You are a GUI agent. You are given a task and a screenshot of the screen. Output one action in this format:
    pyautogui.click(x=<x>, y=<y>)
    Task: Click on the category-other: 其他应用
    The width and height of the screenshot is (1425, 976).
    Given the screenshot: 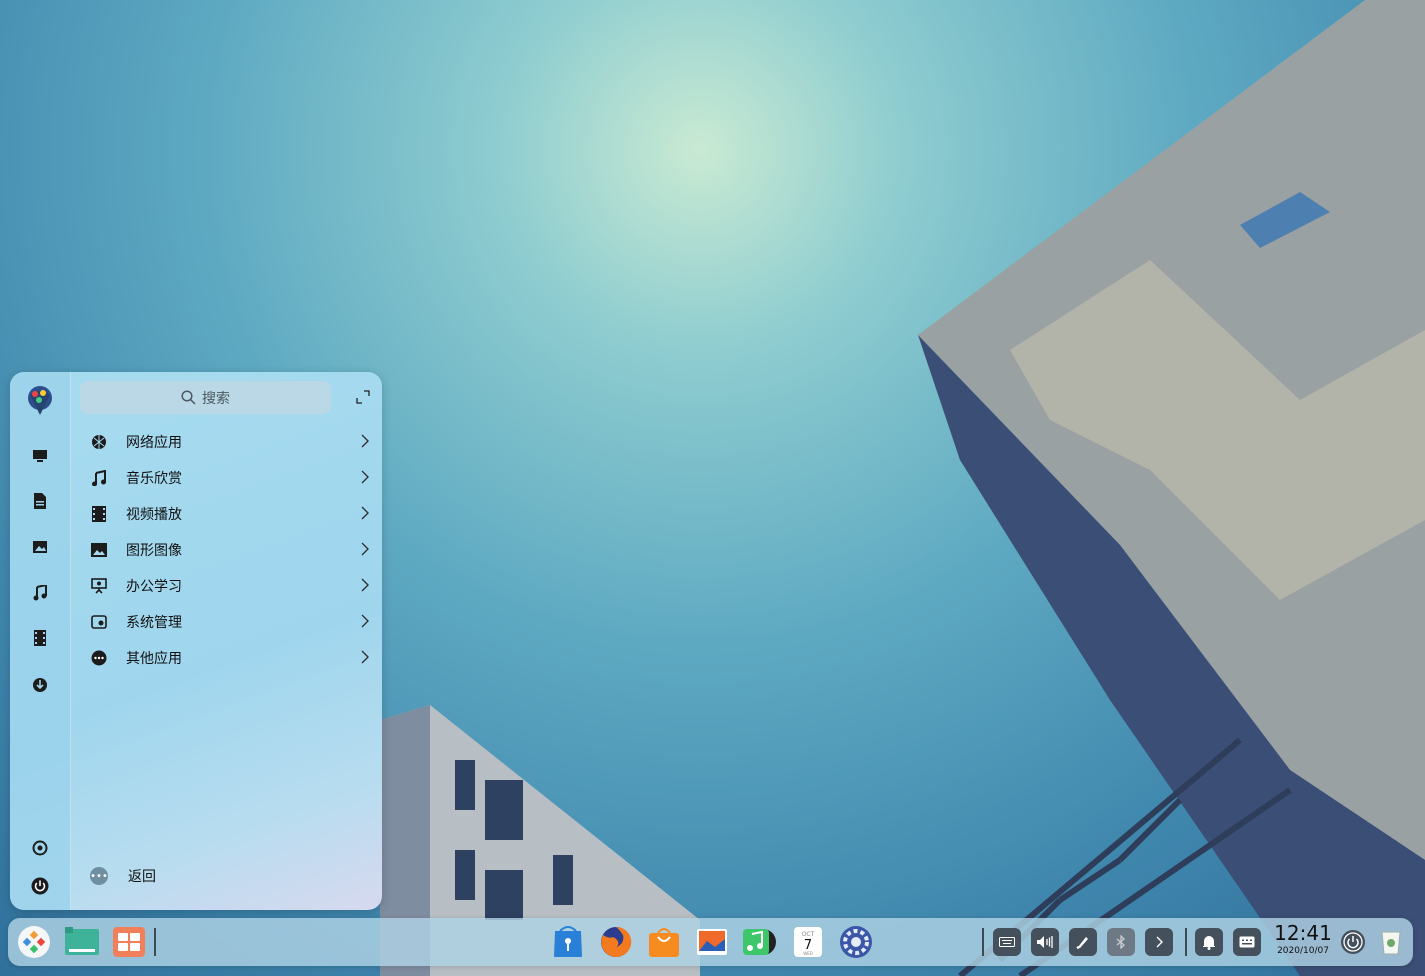 What is the action you would take?
    pyautogui.click(x=230, y=658)
    